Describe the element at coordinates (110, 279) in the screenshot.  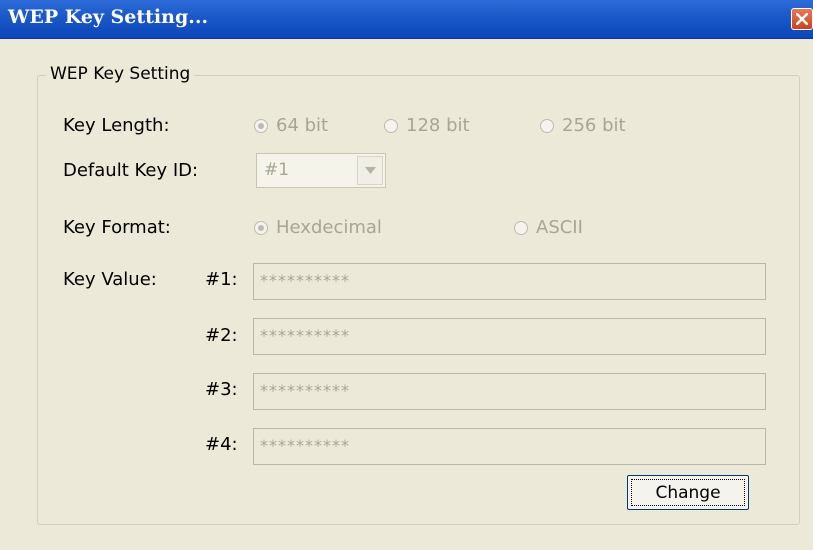
I see `key-value-label: Key Value:` at that location.